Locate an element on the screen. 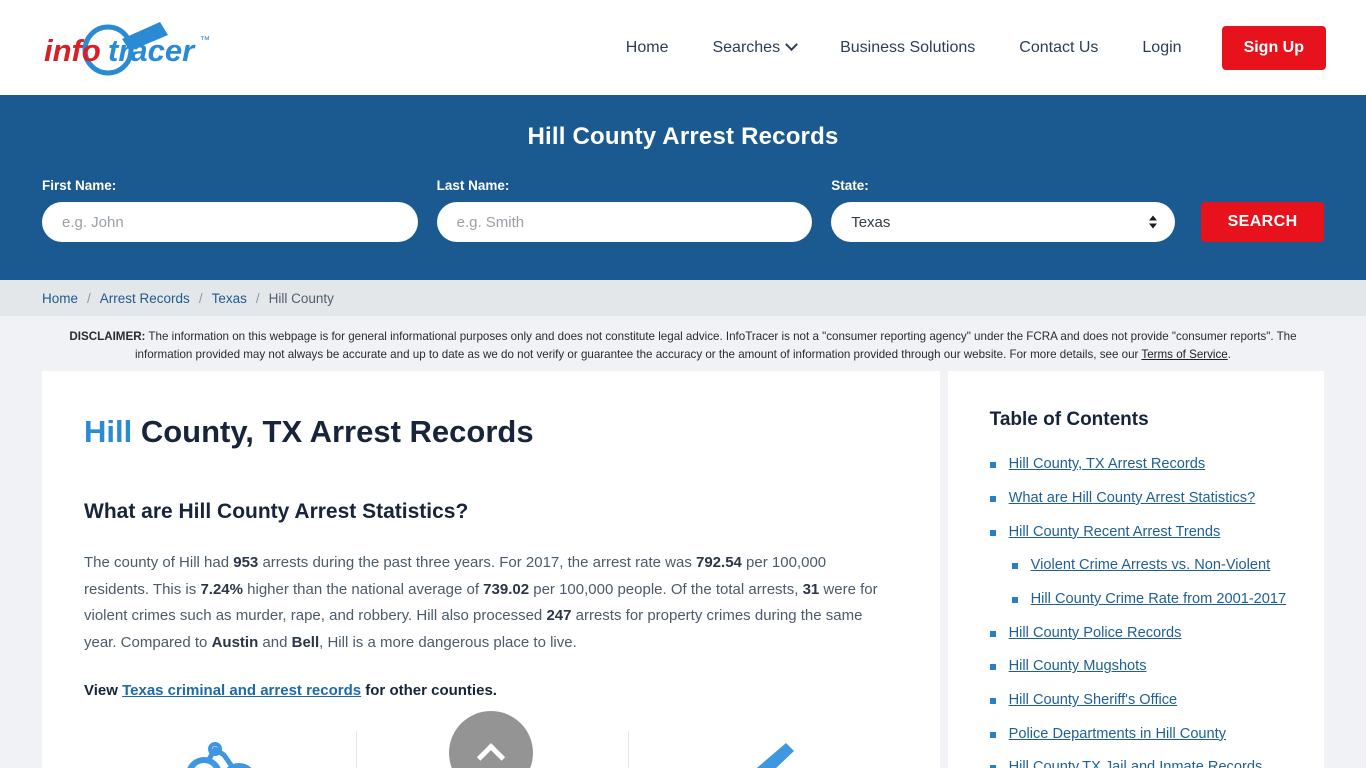 Image resolution: width=1366 pixels, height=768 pixels. svg-text: tracer is located at coordinates (152, 50).